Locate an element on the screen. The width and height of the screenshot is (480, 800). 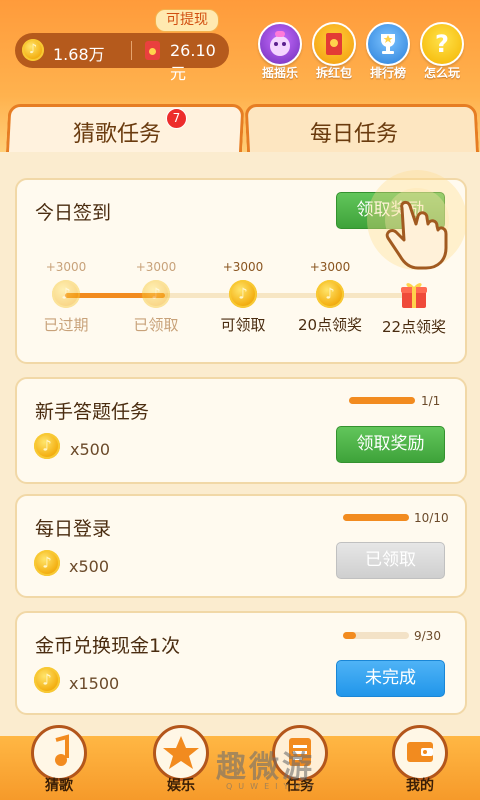
checkin-step-2: +3000 已领取 is located at coordinates (156, 297).